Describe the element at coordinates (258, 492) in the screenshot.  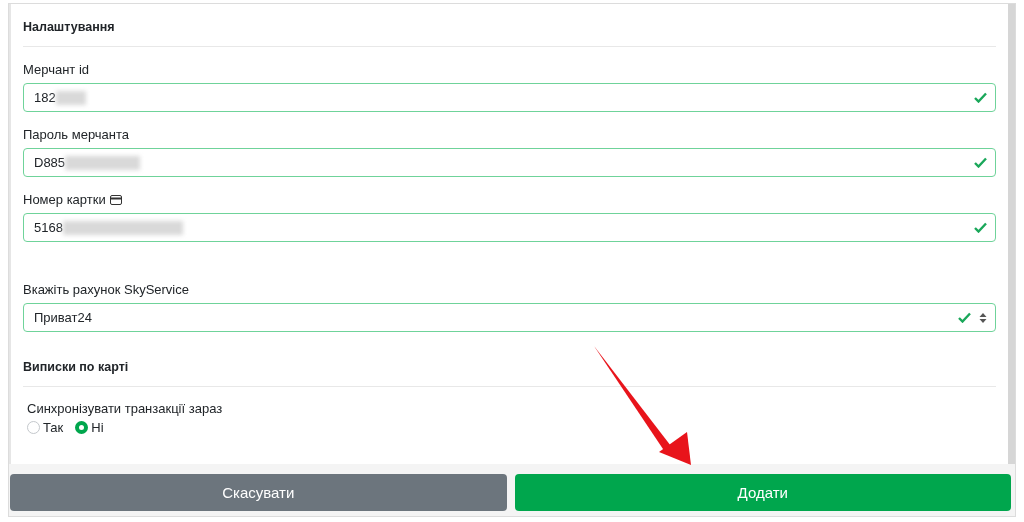
I see `cancel-button: Скасувати` at that location.